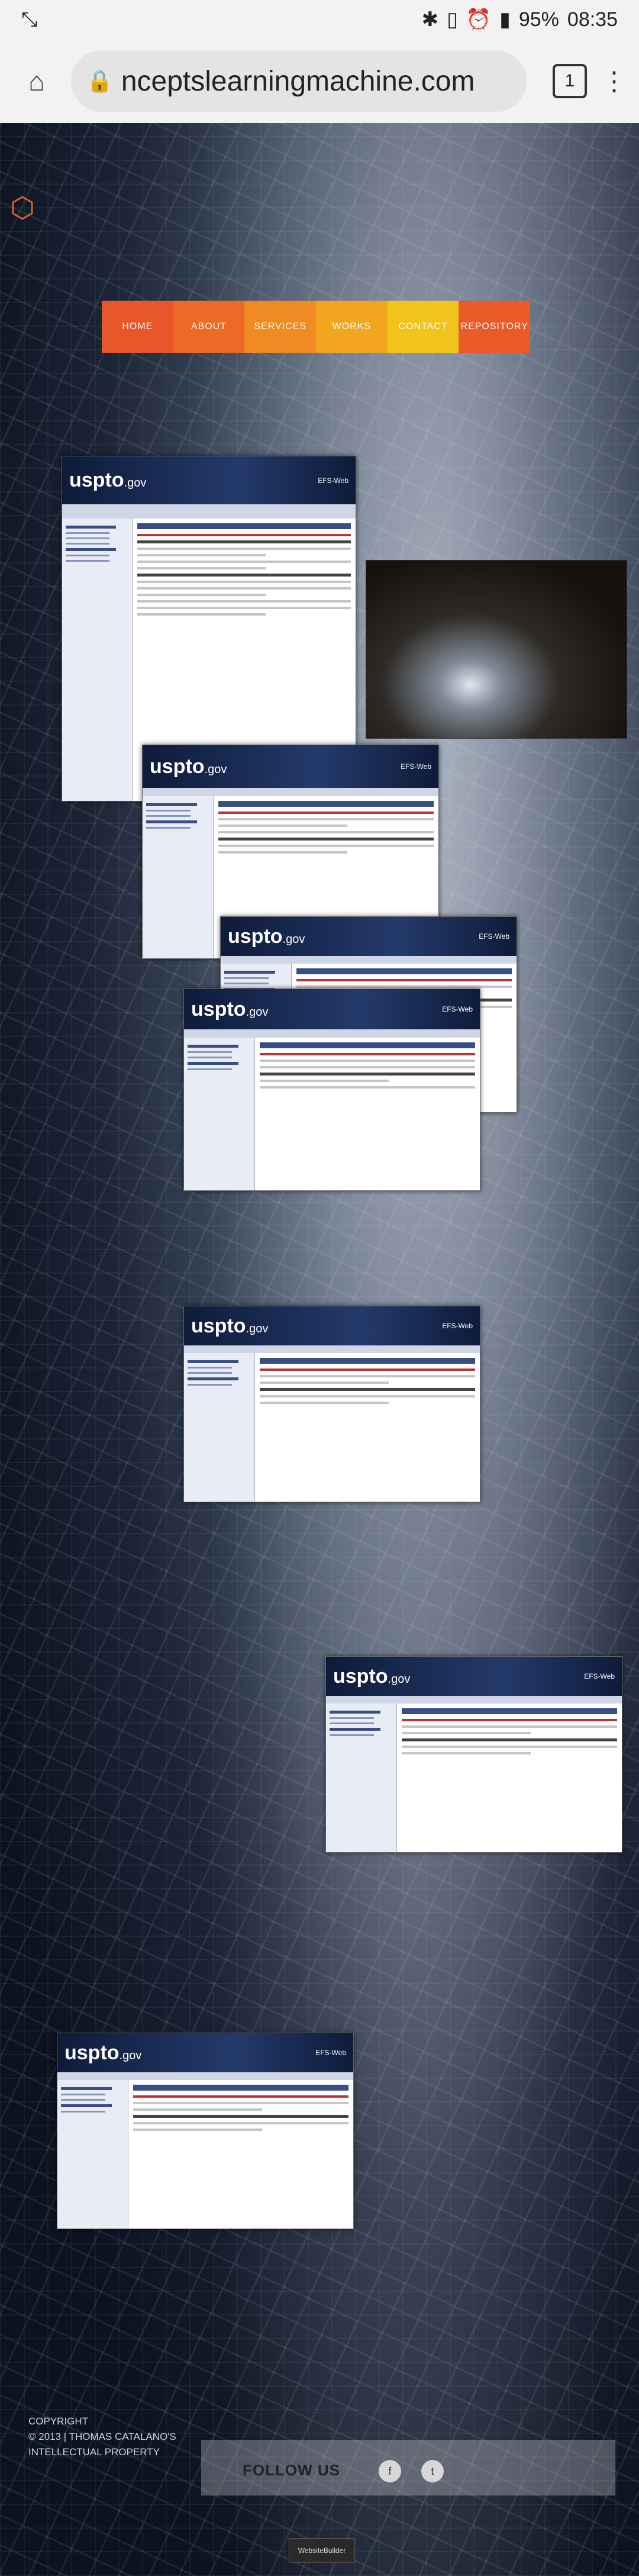 Image resolution: width=639 pixels, height=2576 pixels. I want to click on signal-icon: ▮, so click(505, 19).